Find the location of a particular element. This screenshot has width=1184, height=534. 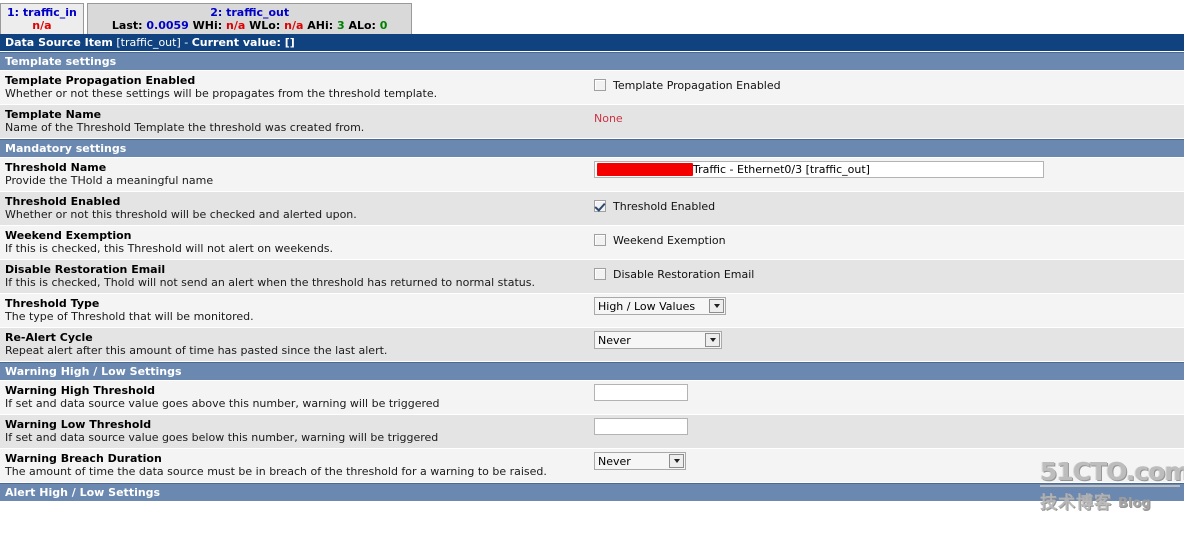

label-threshold-name-desc: Provide the THold a meaningful name is located at coordinates (109, 180).